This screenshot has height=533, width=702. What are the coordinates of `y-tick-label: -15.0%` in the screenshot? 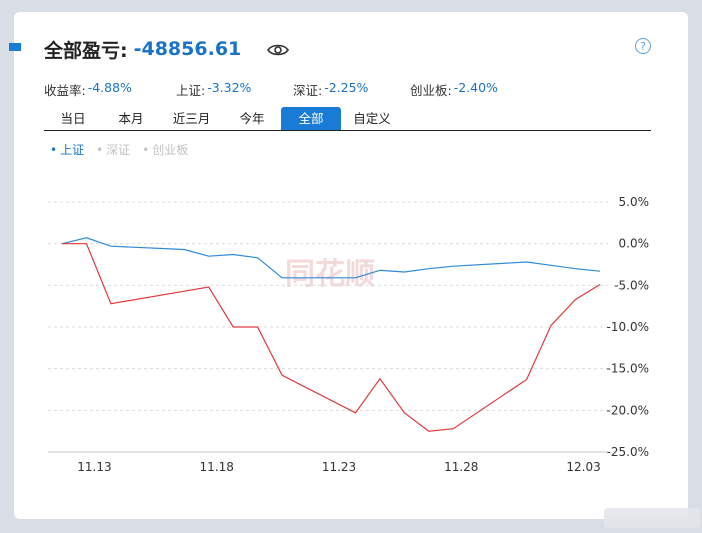 It's located at (628, 369).